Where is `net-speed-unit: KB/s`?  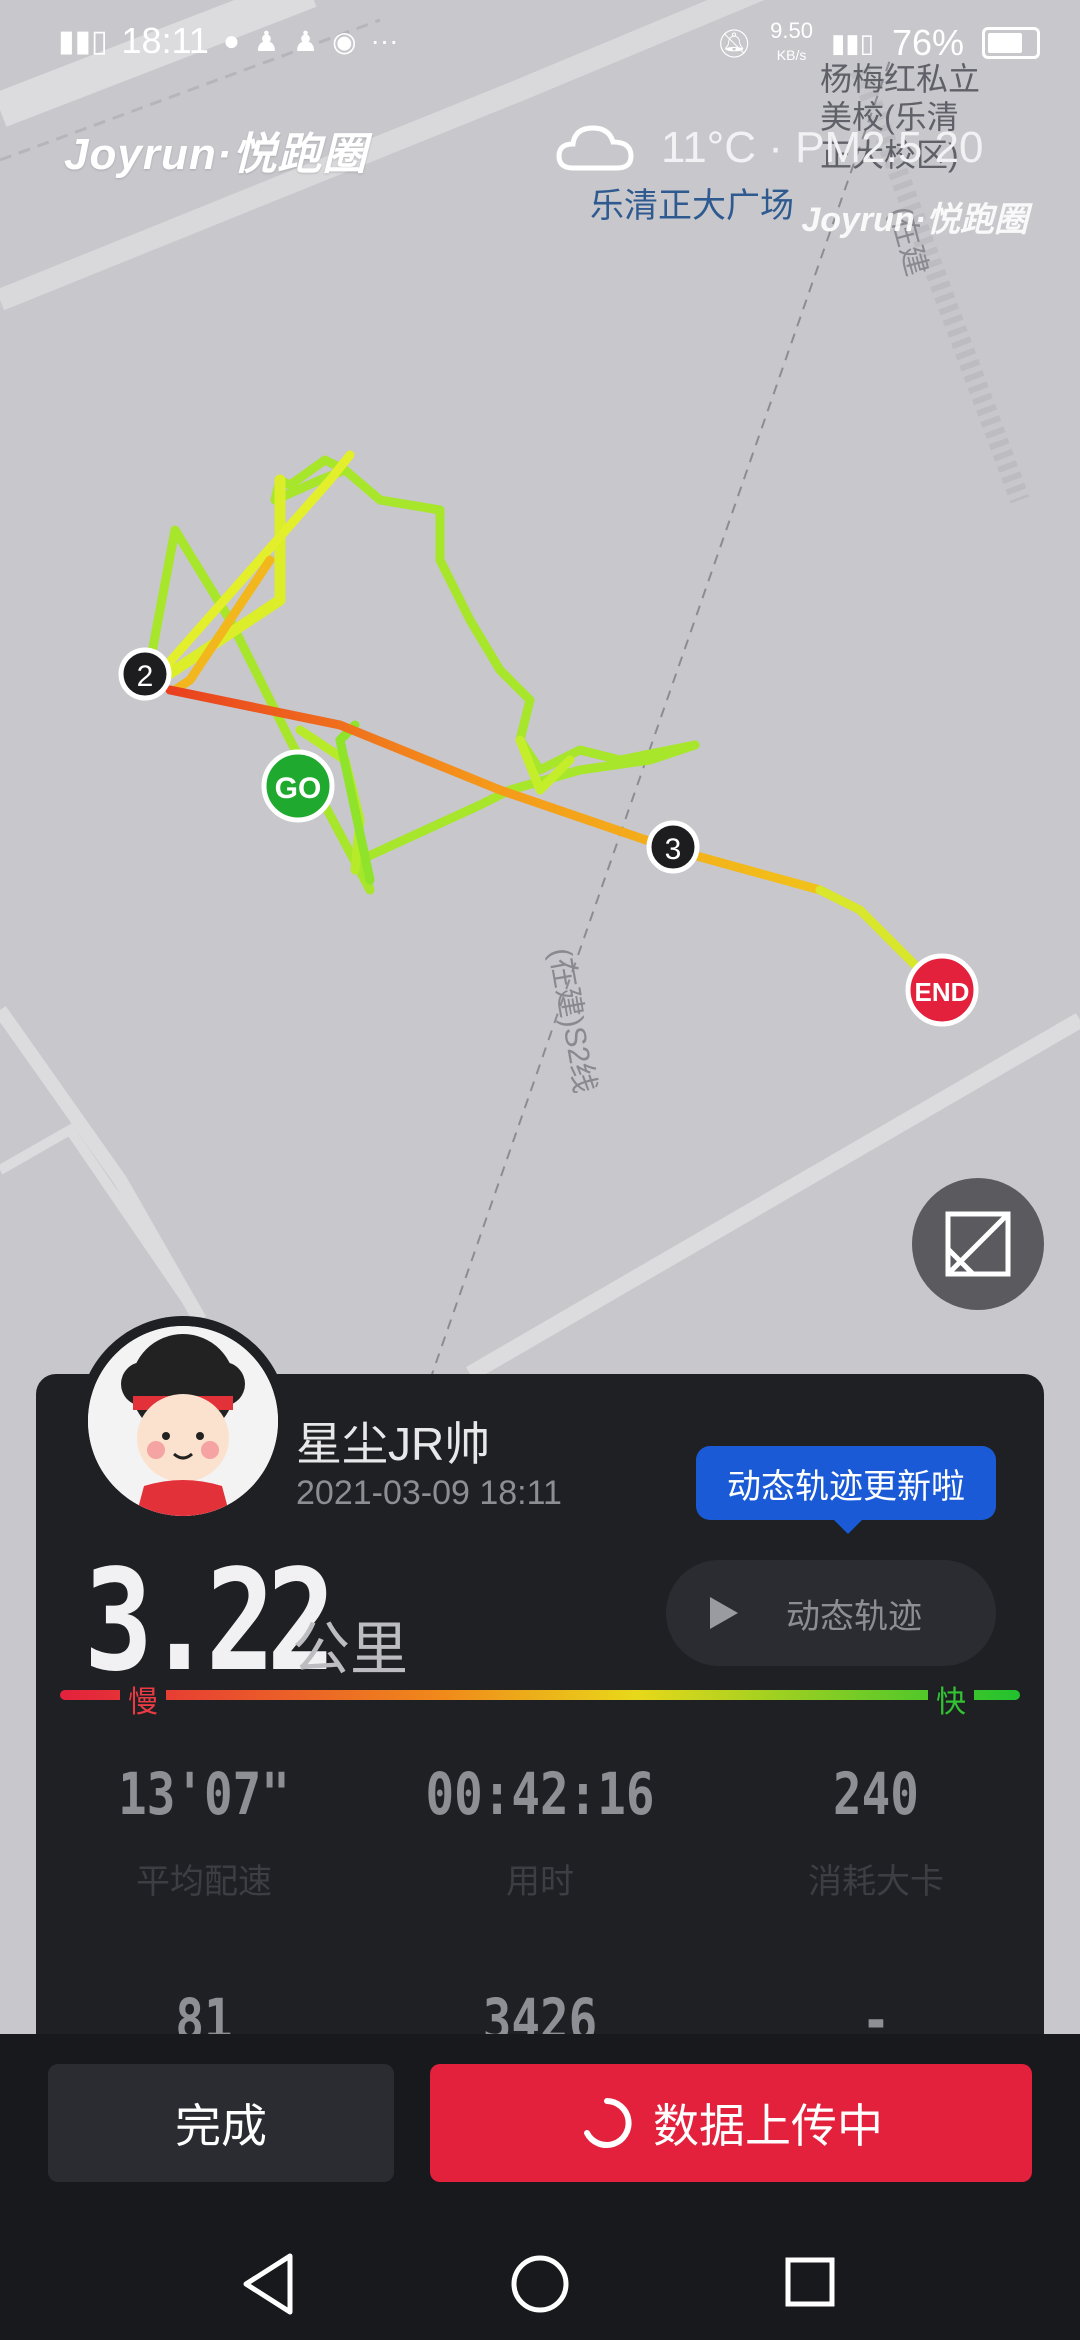 net-speed-unit: KB/s is located at coordinates (791, 55).